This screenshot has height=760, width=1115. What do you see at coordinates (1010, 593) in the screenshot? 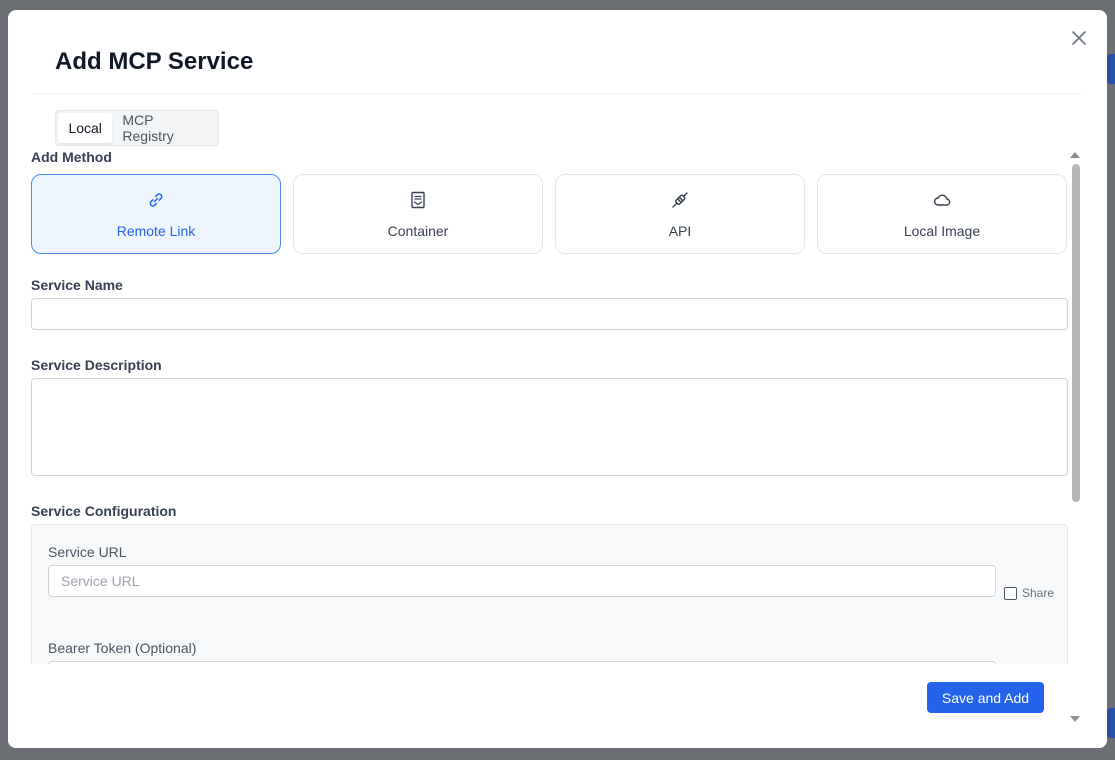
I see `share-checkbox` at bounding box center [1010, 593].